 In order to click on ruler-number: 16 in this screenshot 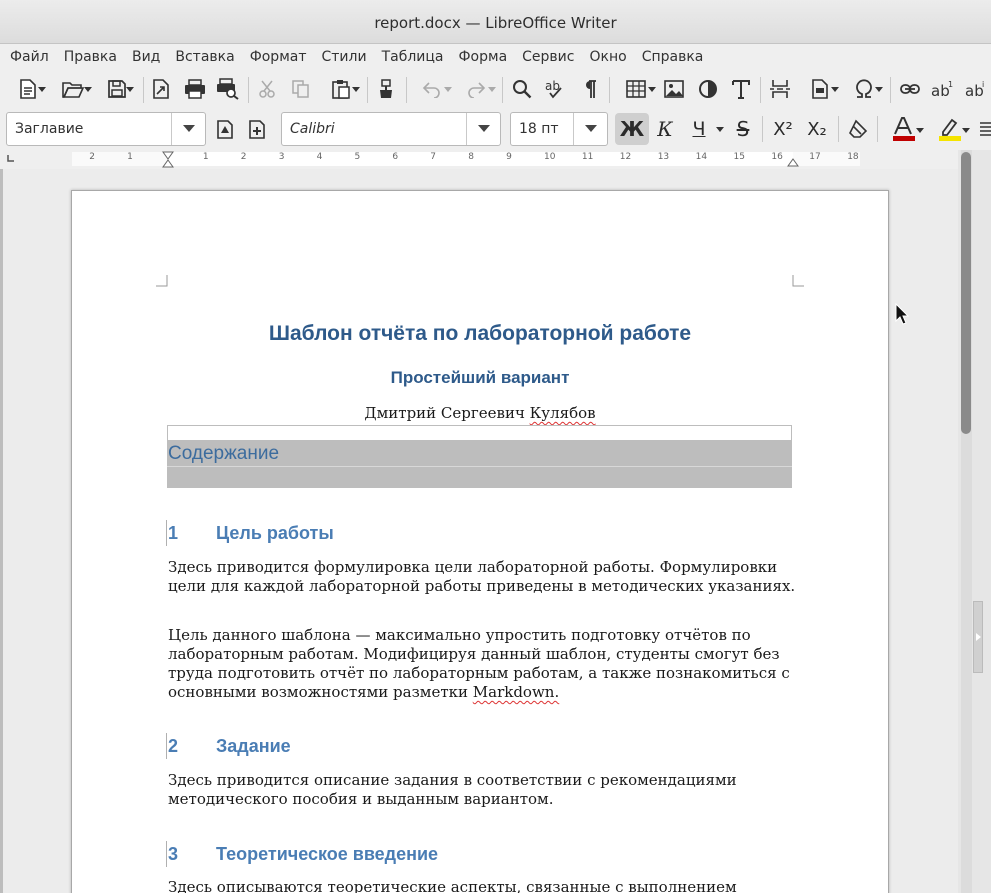, I will do `click(777, 157)`.